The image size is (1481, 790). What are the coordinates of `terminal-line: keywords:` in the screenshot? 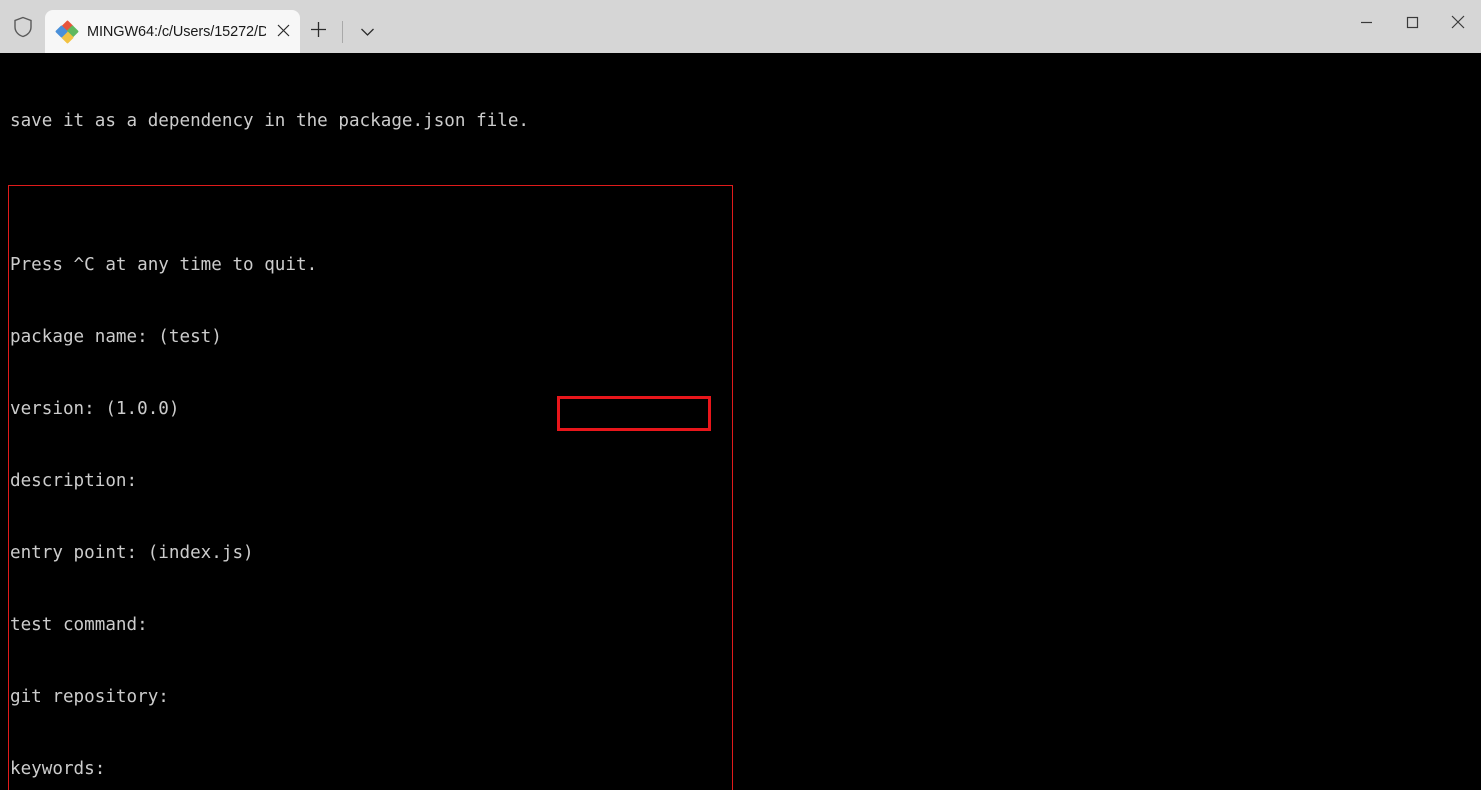 It's located at (58, 769).